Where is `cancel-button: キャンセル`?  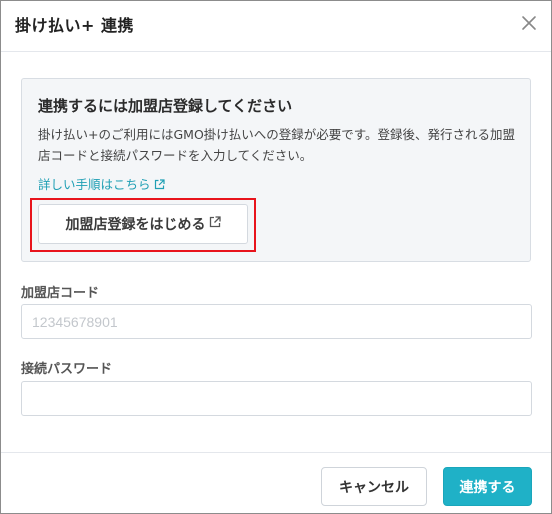
cancel-button: キャンセル is located at coordinates (374, 486).